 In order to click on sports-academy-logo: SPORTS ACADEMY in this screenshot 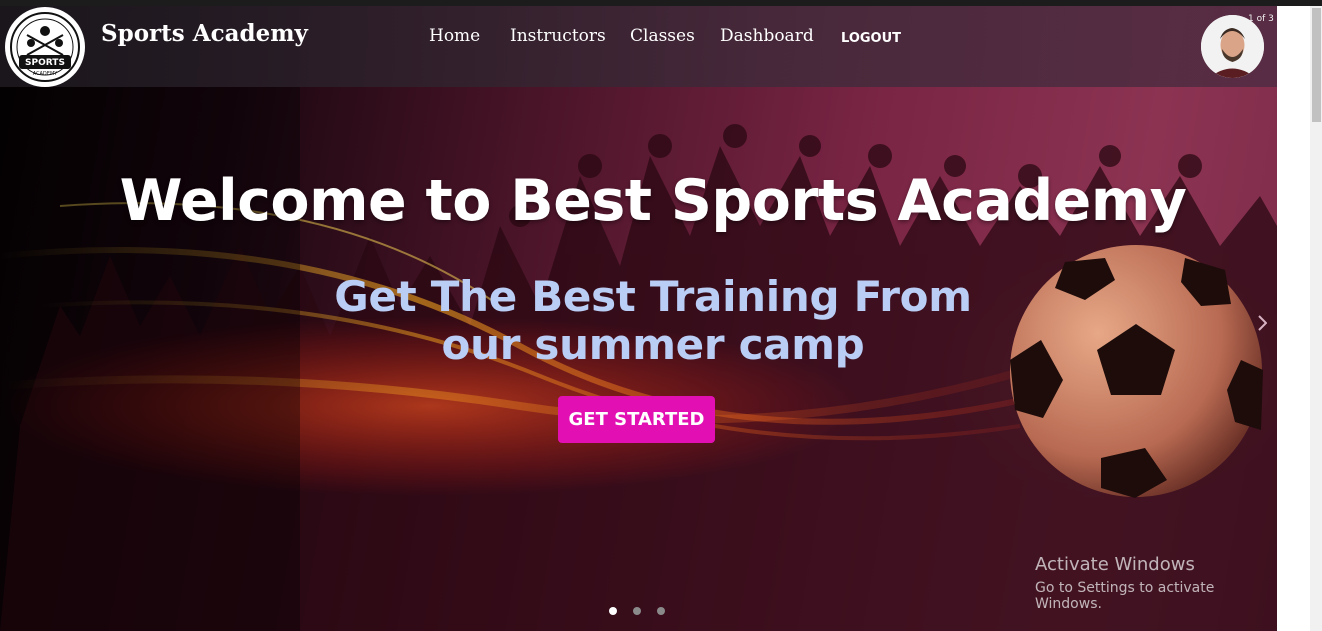, I will do `click(45, 47)`.